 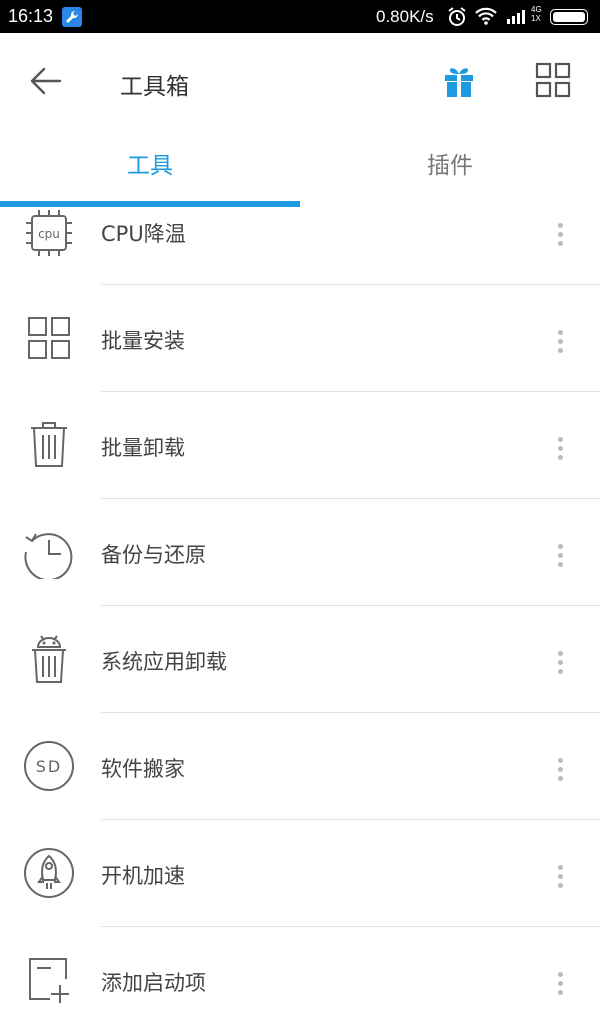 What do you see at coordinates (49, 445) in the screenshot?
I see `trash-can-icon` at bounding box center [49, 445].